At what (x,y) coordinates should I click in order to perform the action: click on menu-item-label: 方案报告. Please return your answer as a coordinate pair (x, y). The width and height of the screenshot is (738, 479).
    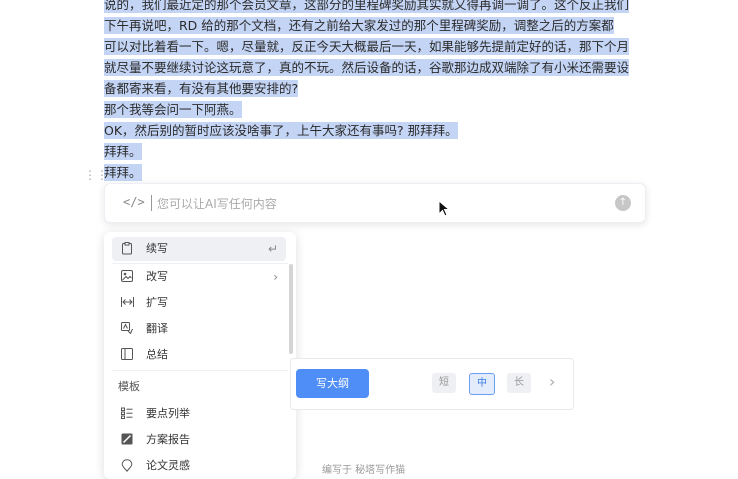
    Looking at the image, I should click on (168, 439).